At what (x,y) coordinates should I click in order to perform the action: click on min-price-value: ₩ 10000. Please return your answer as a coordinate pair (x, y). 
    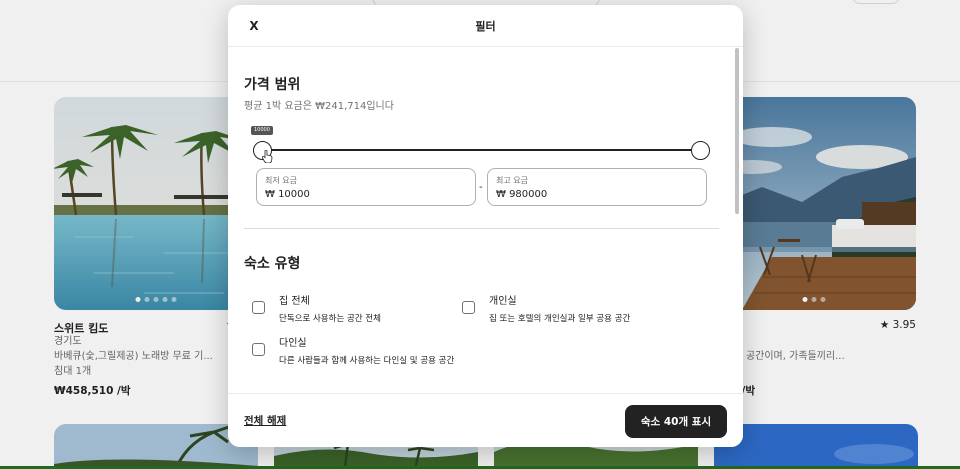
    Looking at the image, I should click on (287, 194).